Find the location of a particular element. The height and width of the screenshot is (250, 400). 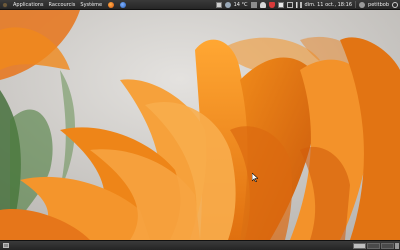

main-menu: Applications Raccourcis Système is located at coordinates (64, 5).